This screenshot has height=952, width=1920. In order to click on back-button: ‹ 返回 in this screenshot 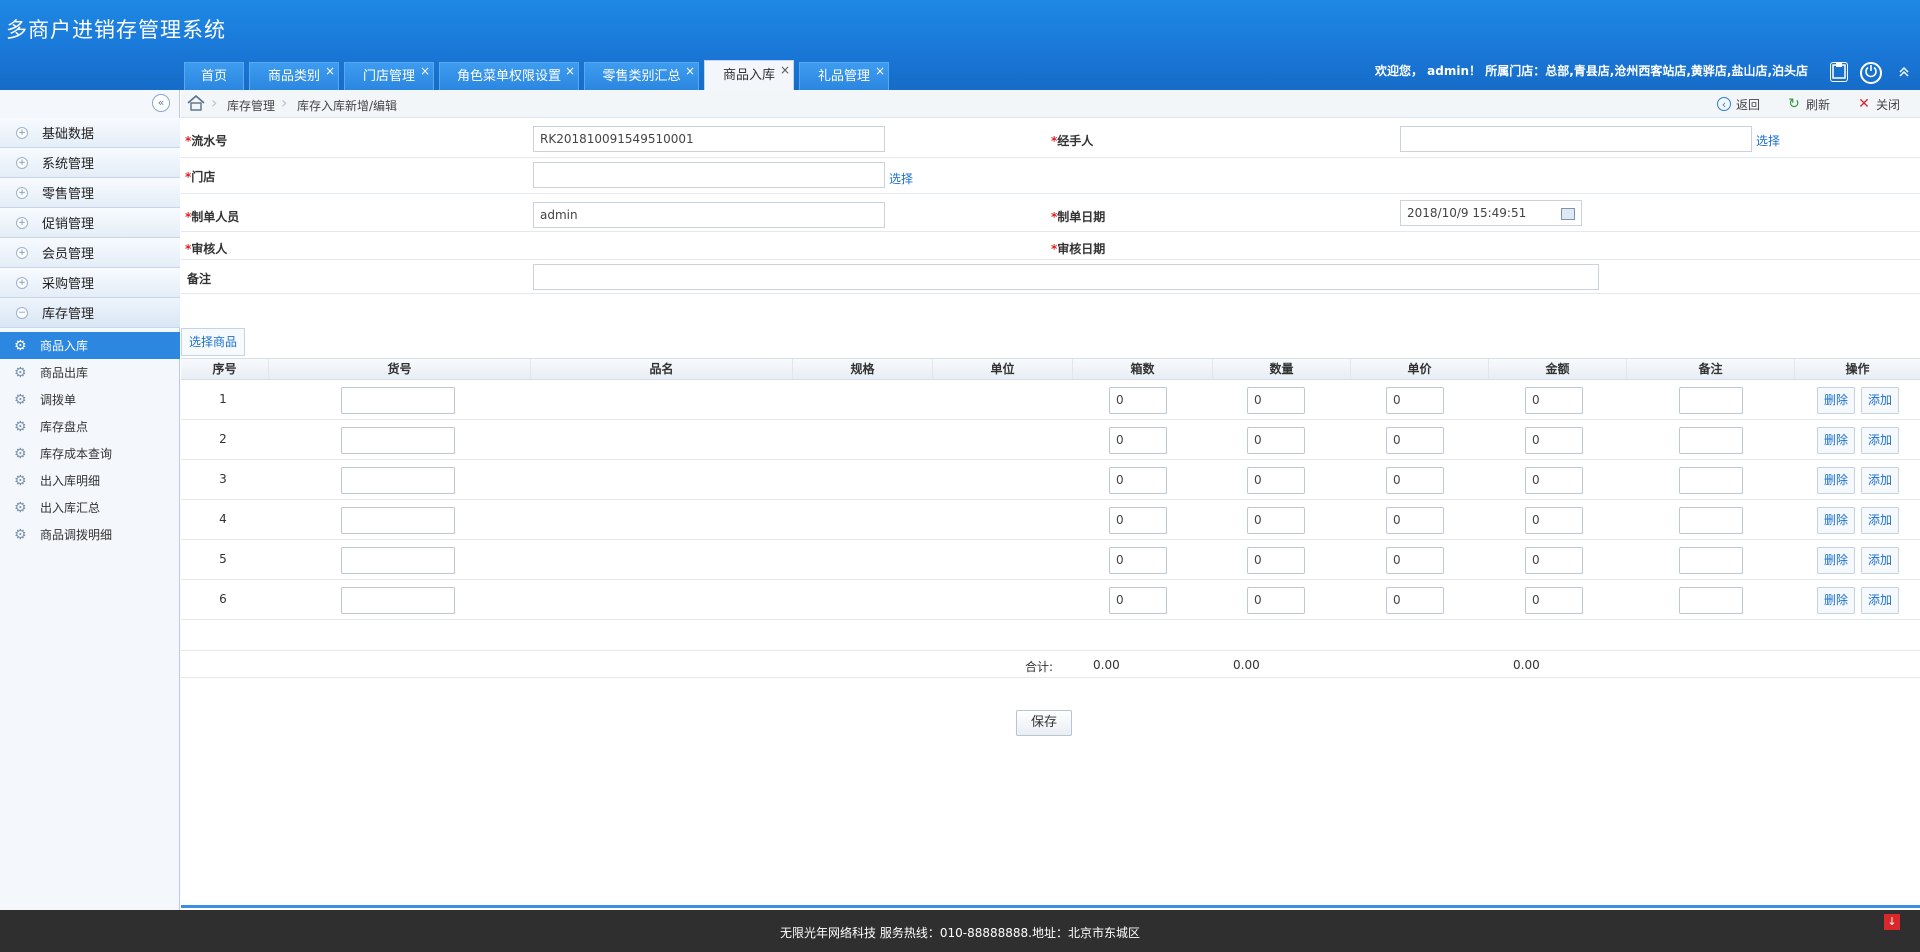, I will do `click(1738, 104)`.